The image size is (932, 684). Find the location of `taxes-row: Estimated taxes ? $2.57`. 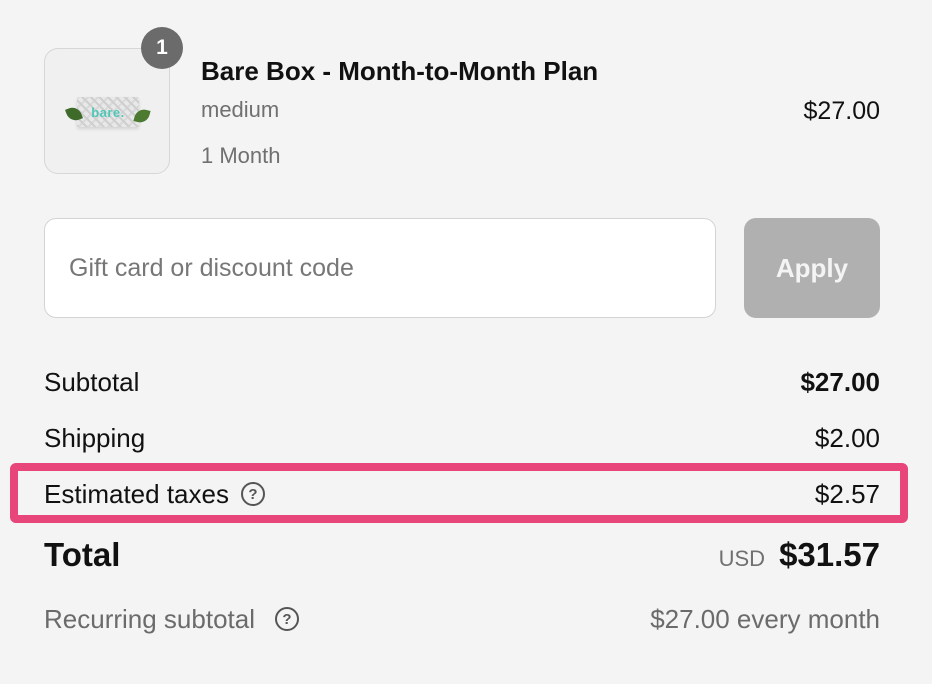

taxes-row: Estimated taxes ? $2.57 is located at coordinates (462, 494).